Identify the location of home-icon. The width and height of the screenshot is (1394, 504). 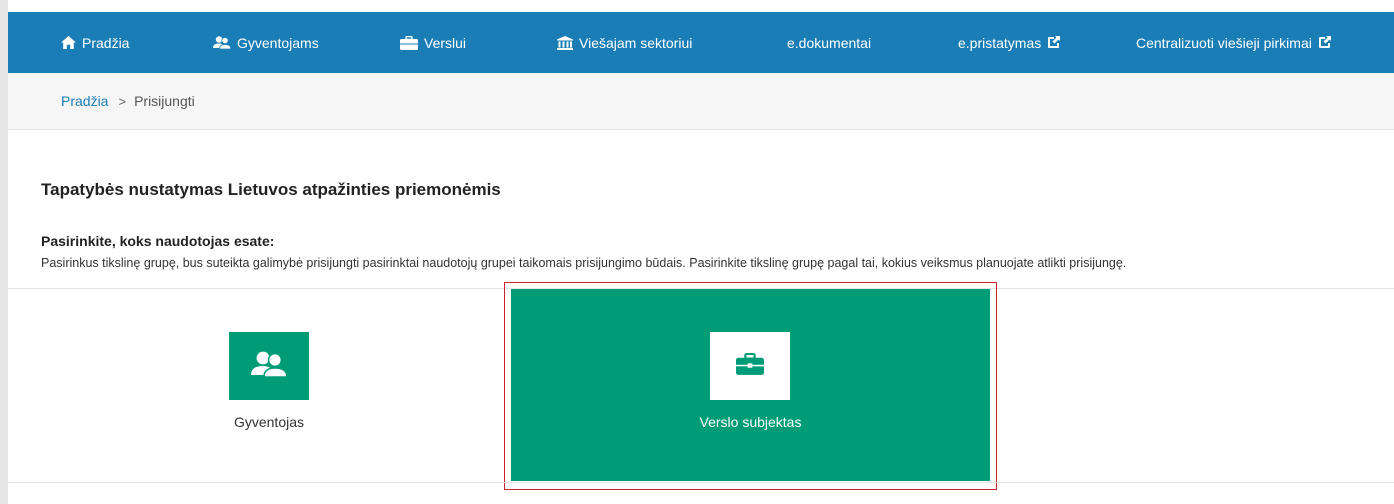
(68, 42).